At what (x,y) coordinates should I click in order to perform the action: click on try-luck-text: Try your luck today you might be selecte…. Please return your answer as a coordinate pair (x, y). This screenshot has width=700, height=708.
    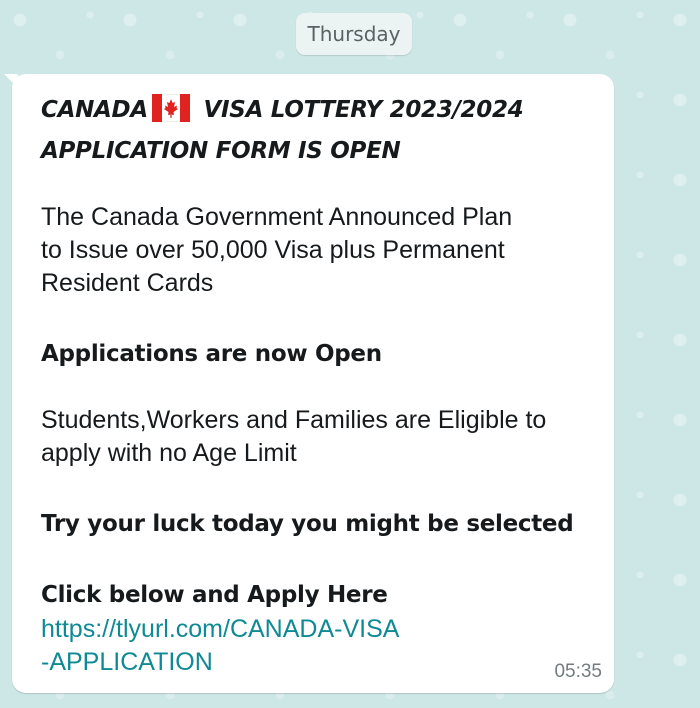
    Looking at the image, I should click on (307, 524).